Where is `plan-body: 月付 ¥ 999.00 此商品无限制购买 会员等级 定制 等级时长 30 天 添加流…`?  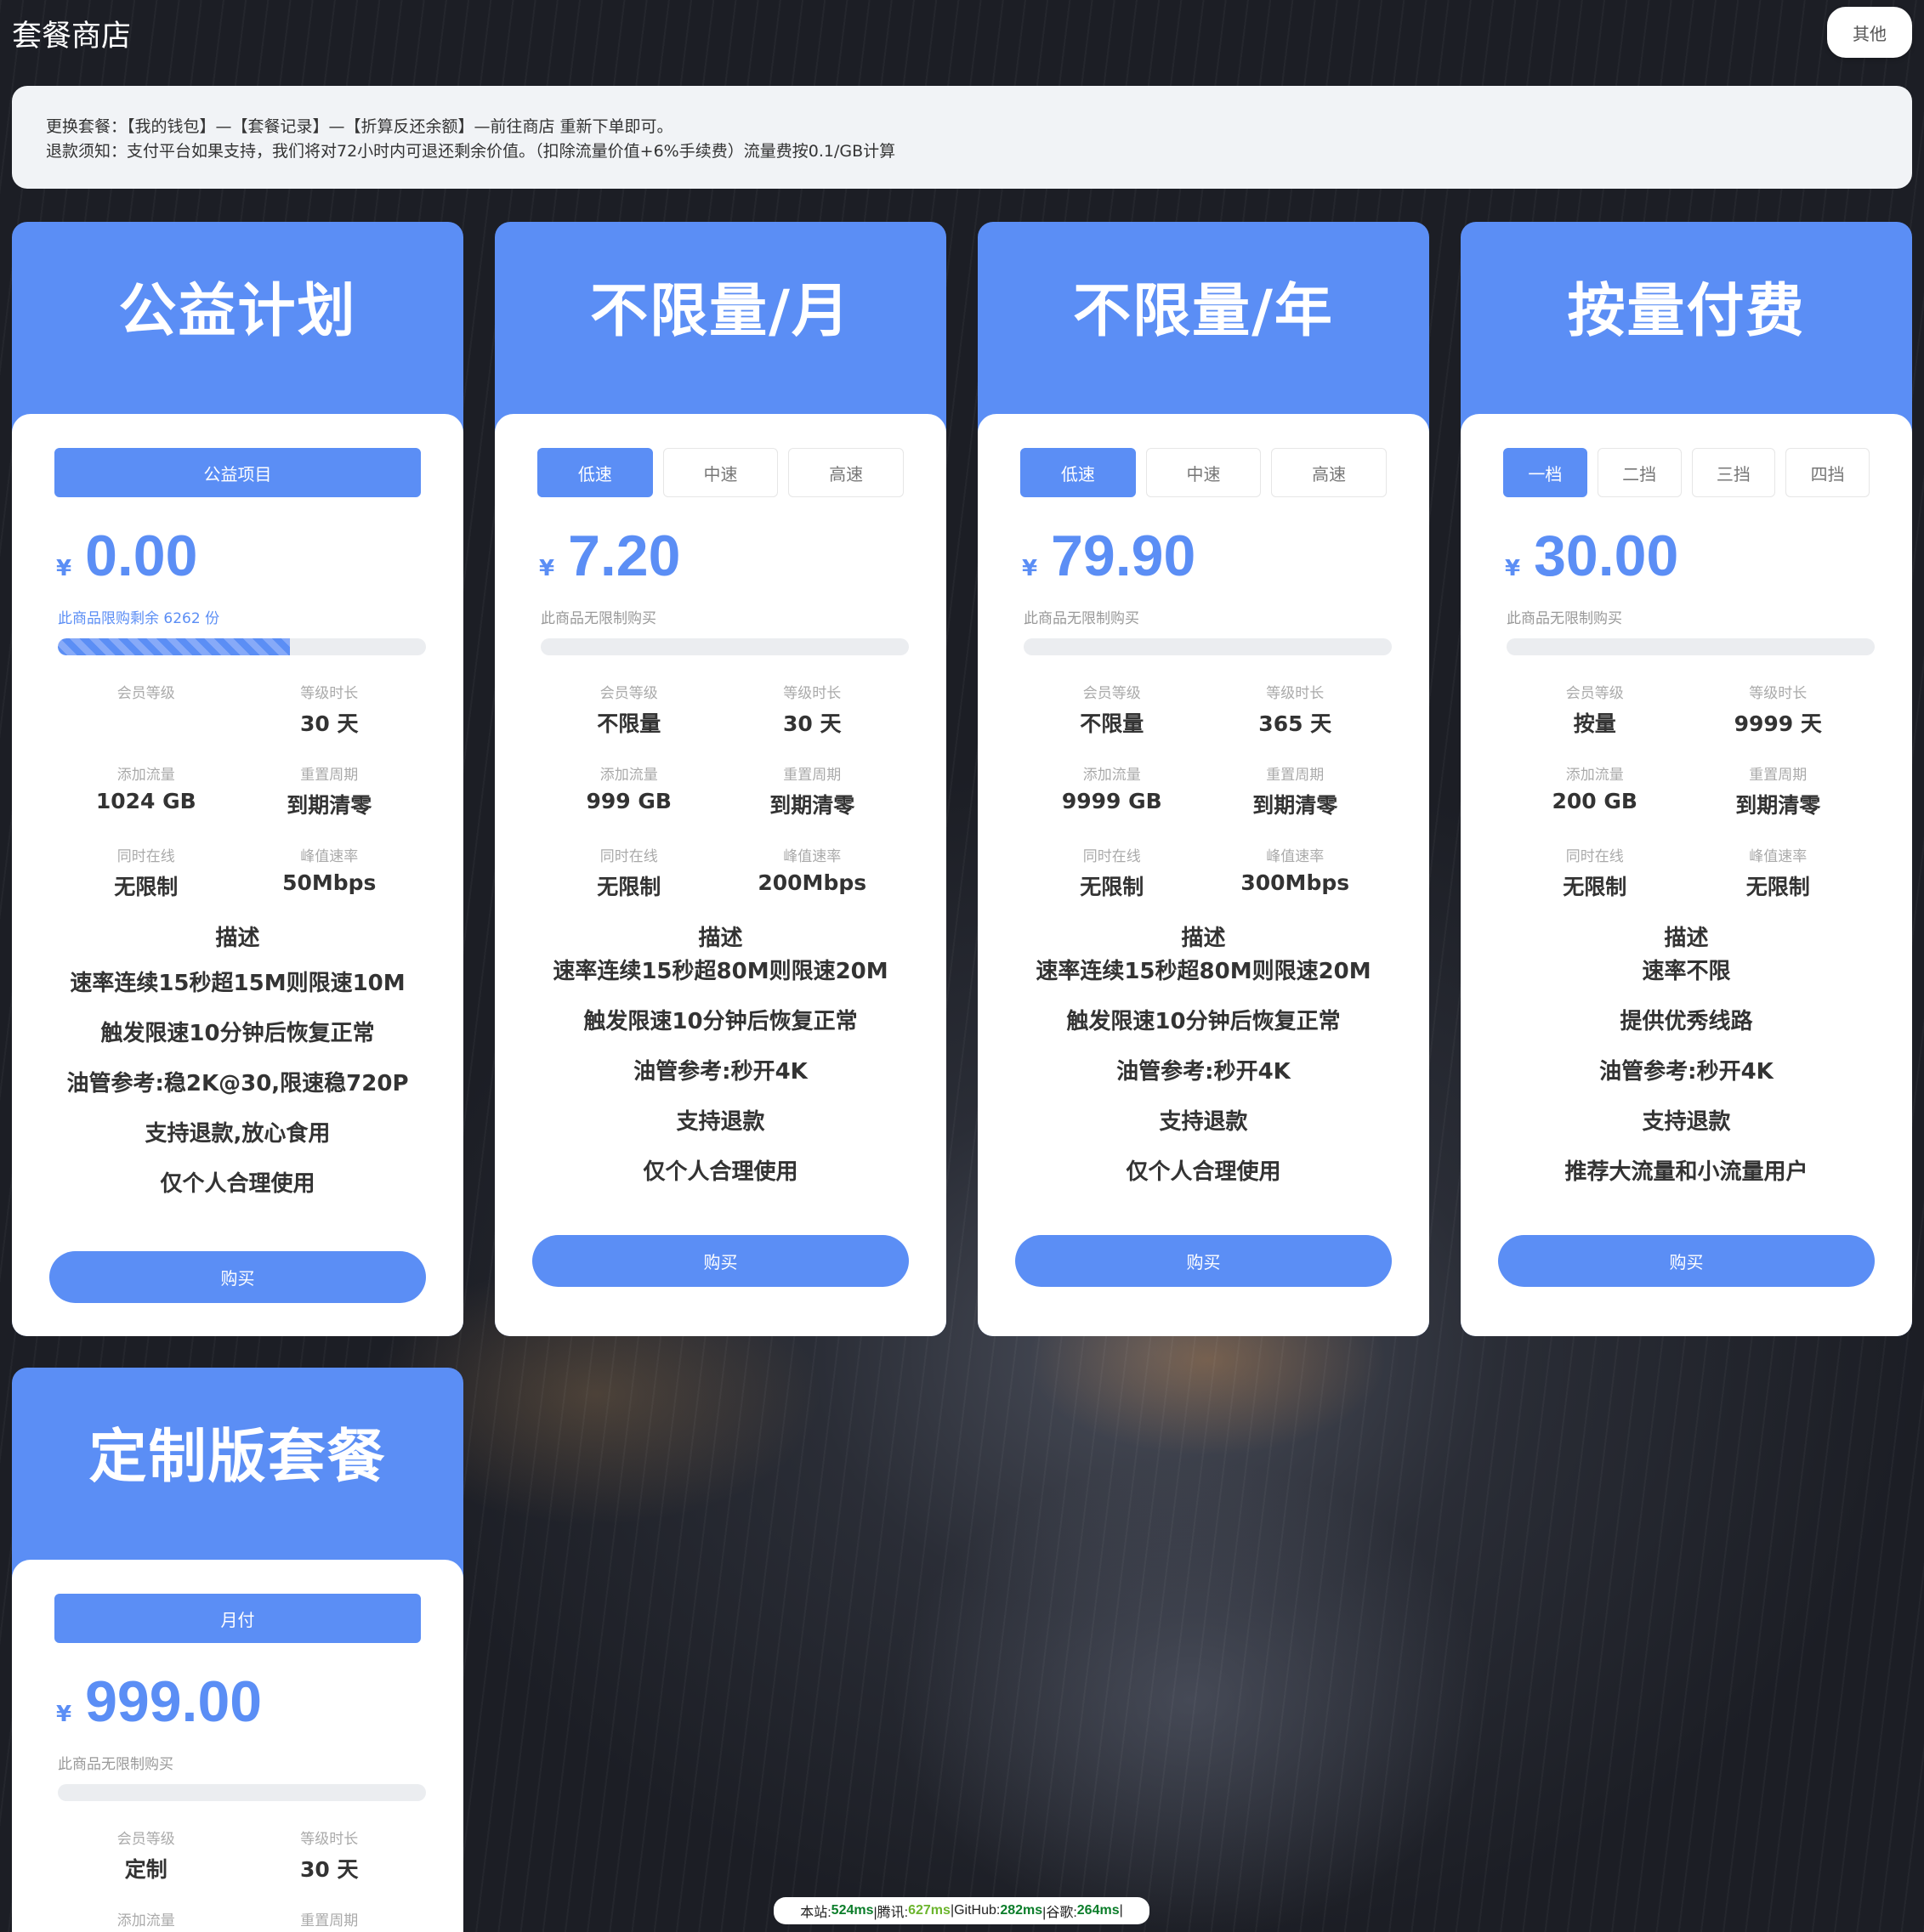
plan-body: 月付 ¥ 999.00 此商品无限制购买 会员等级 定制 等级时长 30 天 添加流… is located at coordinates (238, 1746).